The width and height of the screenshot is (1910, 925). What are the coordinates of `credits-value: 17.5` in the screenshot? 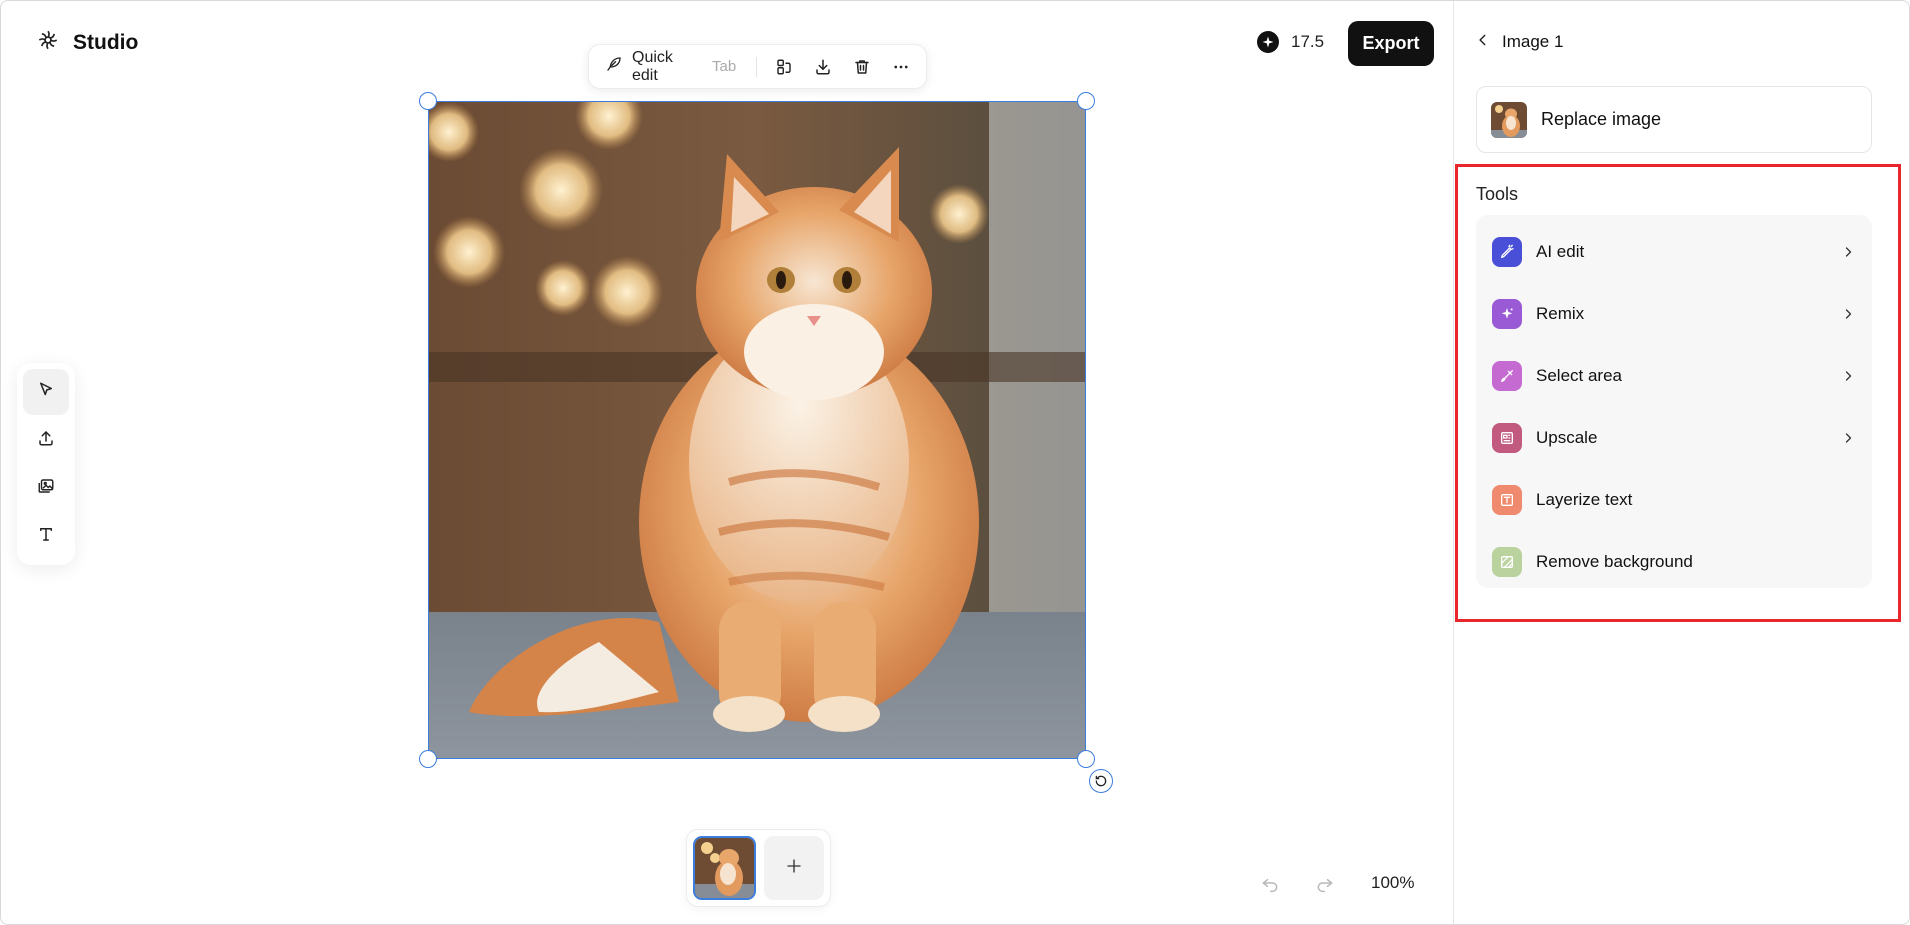 It's located at (1308, 41).